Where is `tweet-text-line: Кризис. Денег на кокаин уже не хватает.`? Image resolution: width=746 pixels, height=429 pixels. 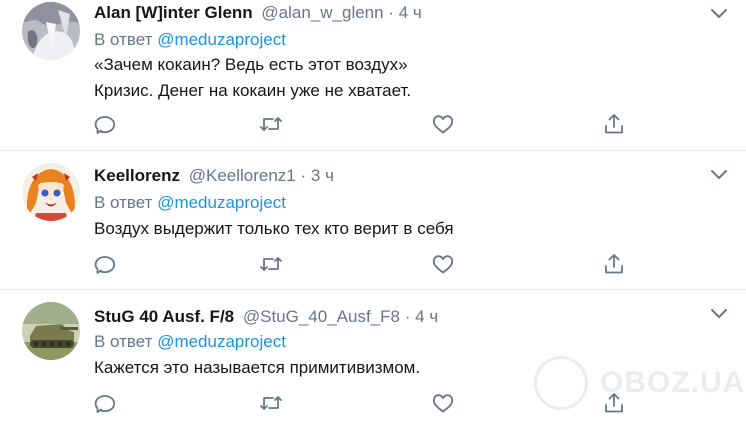 tweet-text-line: Кризис. Денег на кокаин уже не хватает. is located at coordinates (253, 90).